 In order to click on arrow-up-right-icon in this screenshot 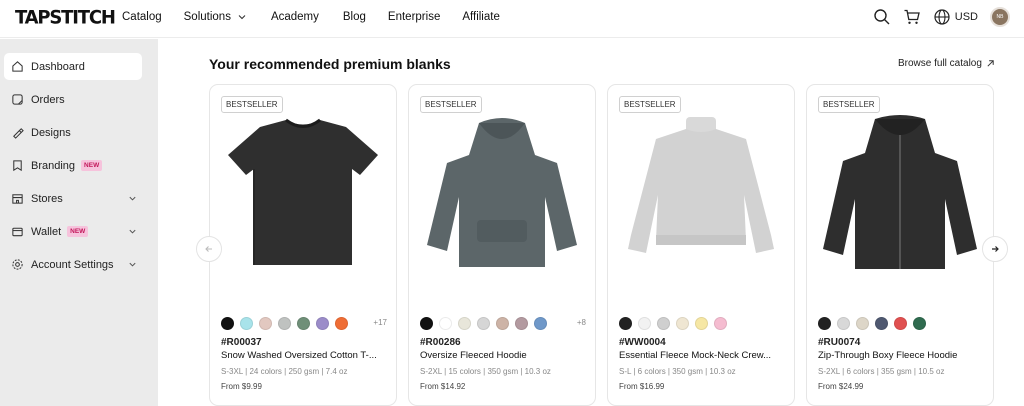, I will do `click(990, 63)`.